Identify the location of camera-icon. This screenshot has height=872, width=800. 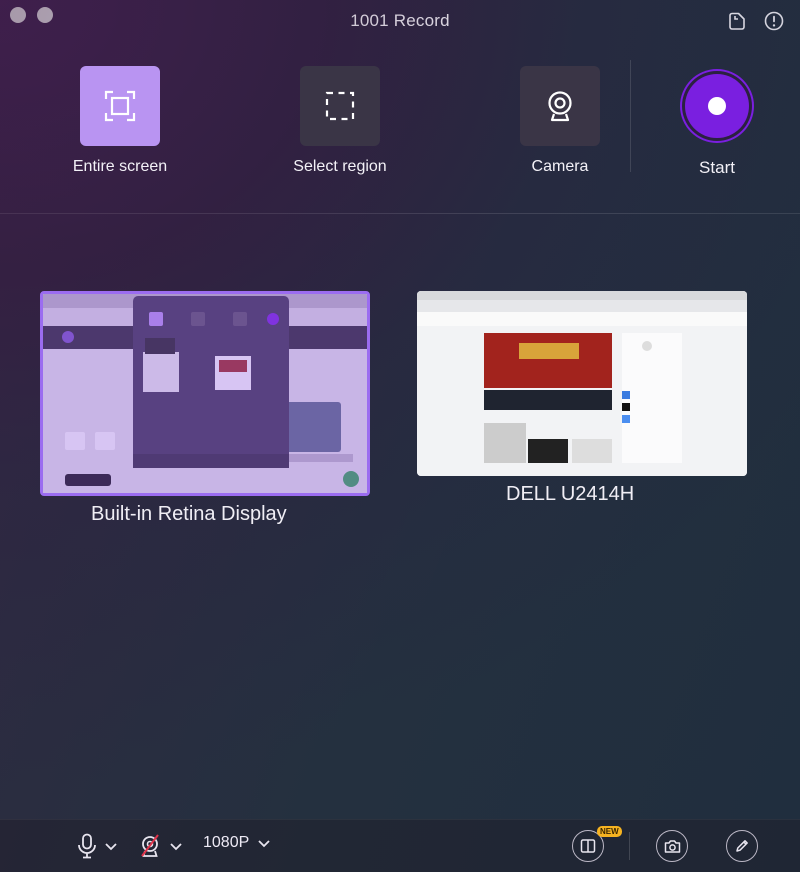
(672, 846).